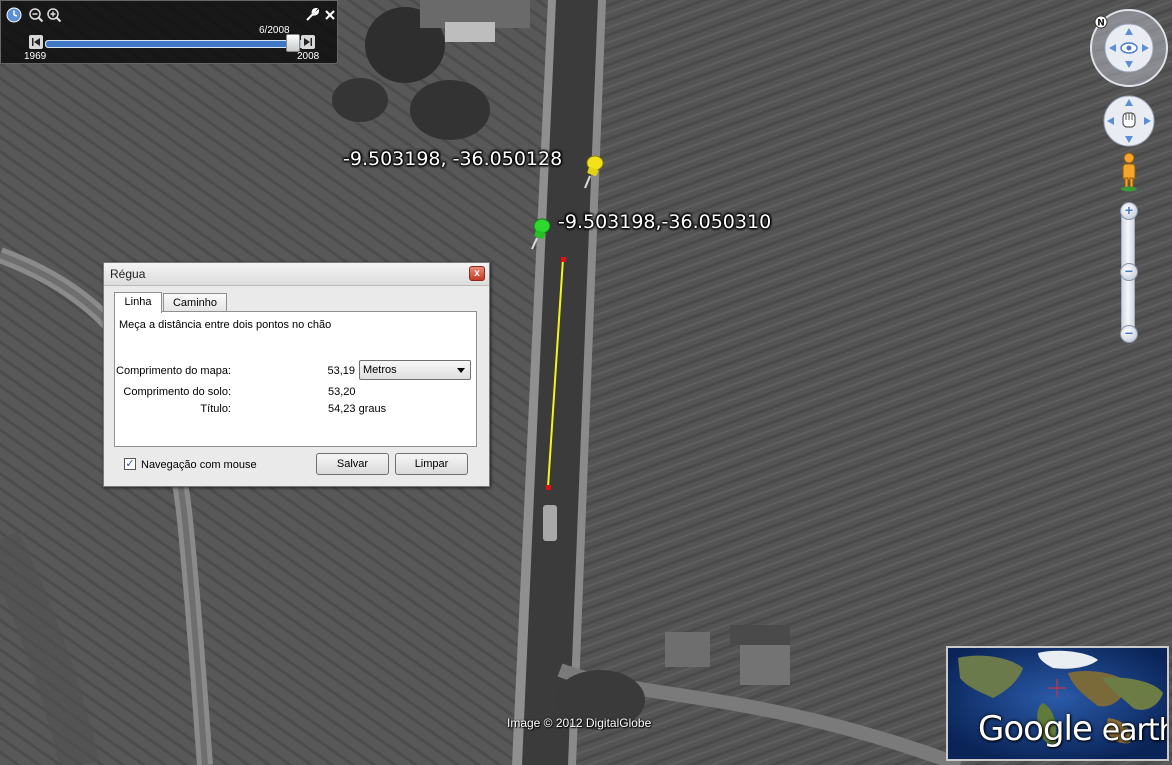 This screenshot has width=1172, height=765. What do you see at coordinates (1129, 172) in the screenshot?
I see `pegman-icon` at bounding box center [1129, 172].